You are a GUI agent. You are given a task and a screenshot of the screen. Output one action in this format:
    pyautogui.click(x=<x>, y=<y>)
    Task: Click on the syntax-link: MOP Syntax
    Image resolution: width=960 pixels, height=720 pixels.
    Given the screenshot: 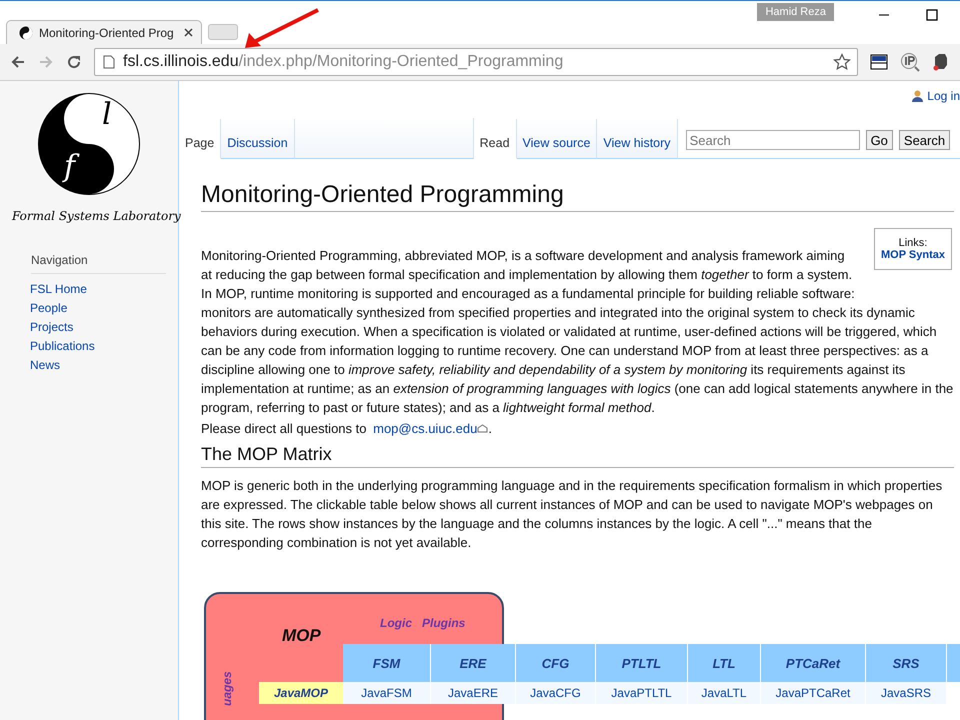 What is the action you would take?
    pyautogui.click(x=913, y=255)
    